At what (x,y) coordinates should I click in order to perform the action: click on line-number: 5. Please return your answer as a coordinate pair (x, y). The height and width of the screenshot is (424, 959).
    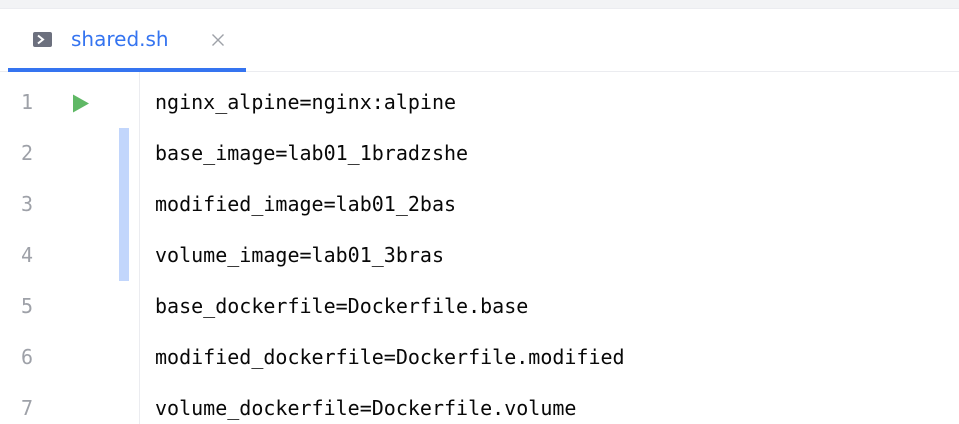
    Looking at the image, I should click on (26, 306).